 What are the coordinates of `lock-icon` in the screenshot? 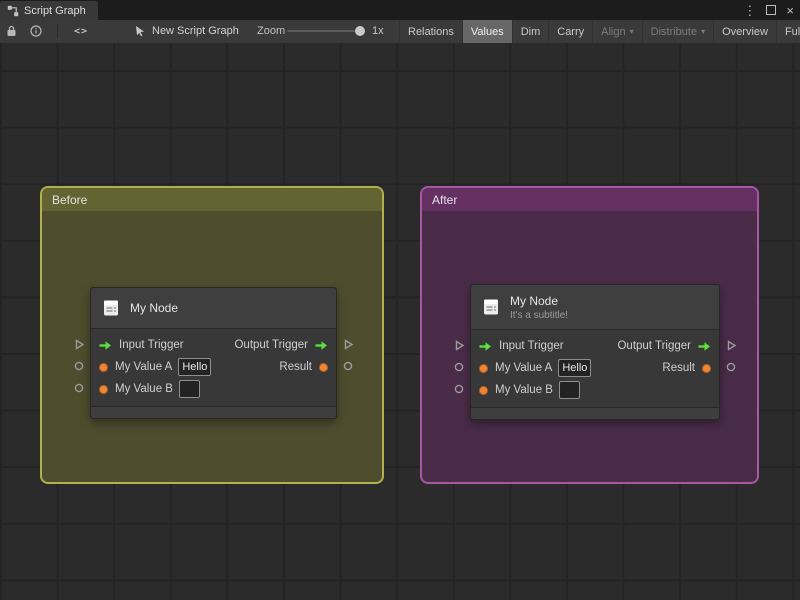 It's located at (11, 31).